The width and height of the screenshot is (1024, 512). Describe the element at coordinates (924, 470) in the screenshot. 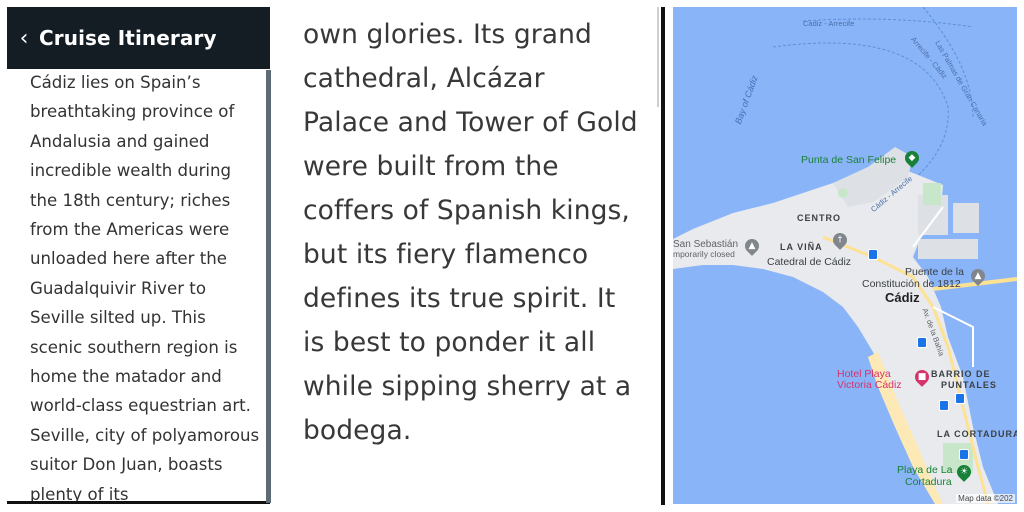

I see `playa-label: Playa de La` at that location.